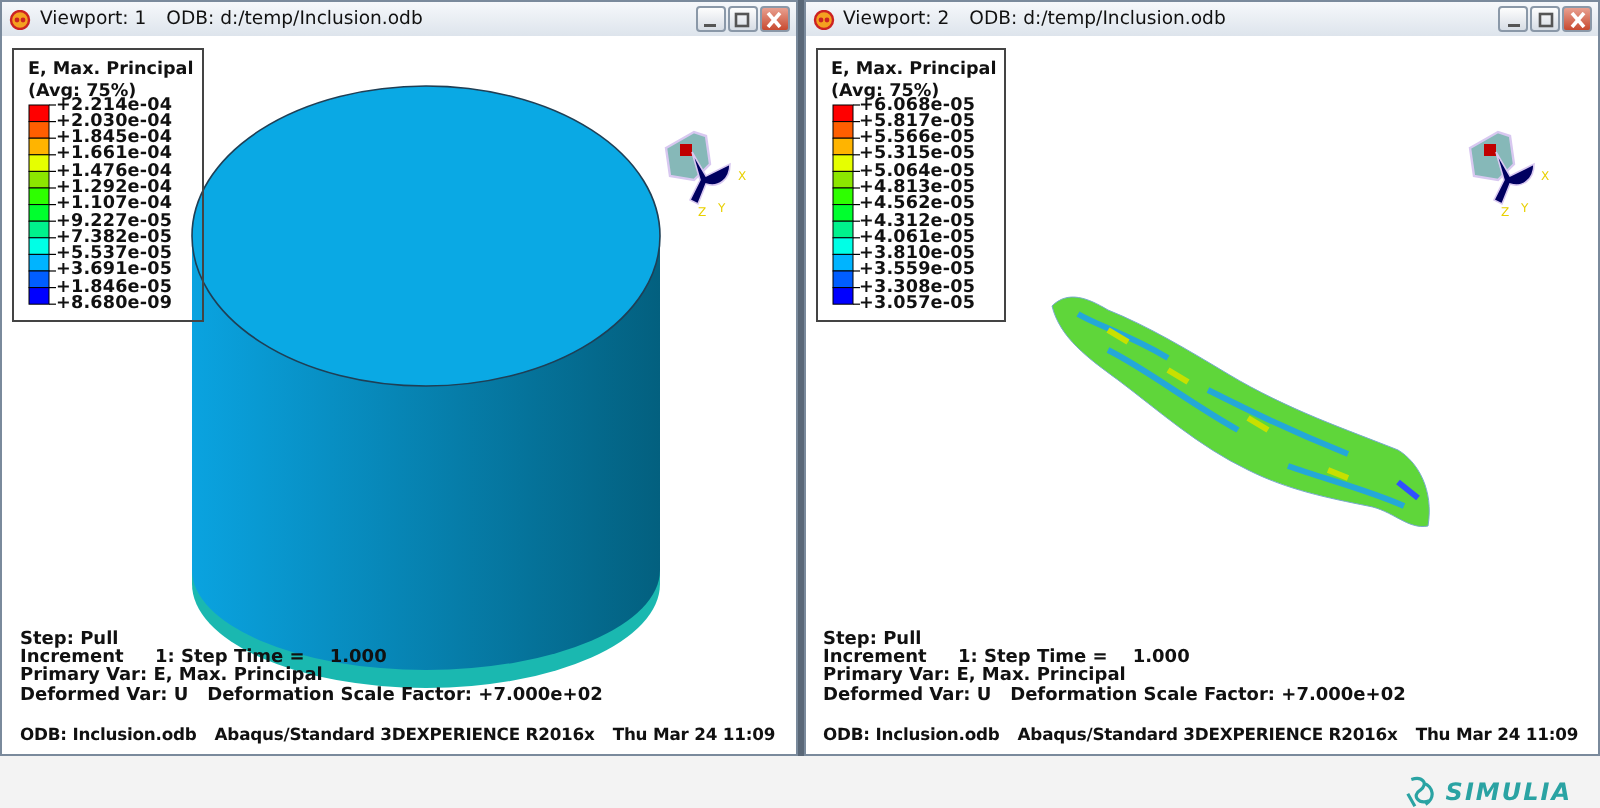 The height and width of the screenshot is (808, 1600). I want to click on legend-value: +1.476e-04, so click(114, 171).